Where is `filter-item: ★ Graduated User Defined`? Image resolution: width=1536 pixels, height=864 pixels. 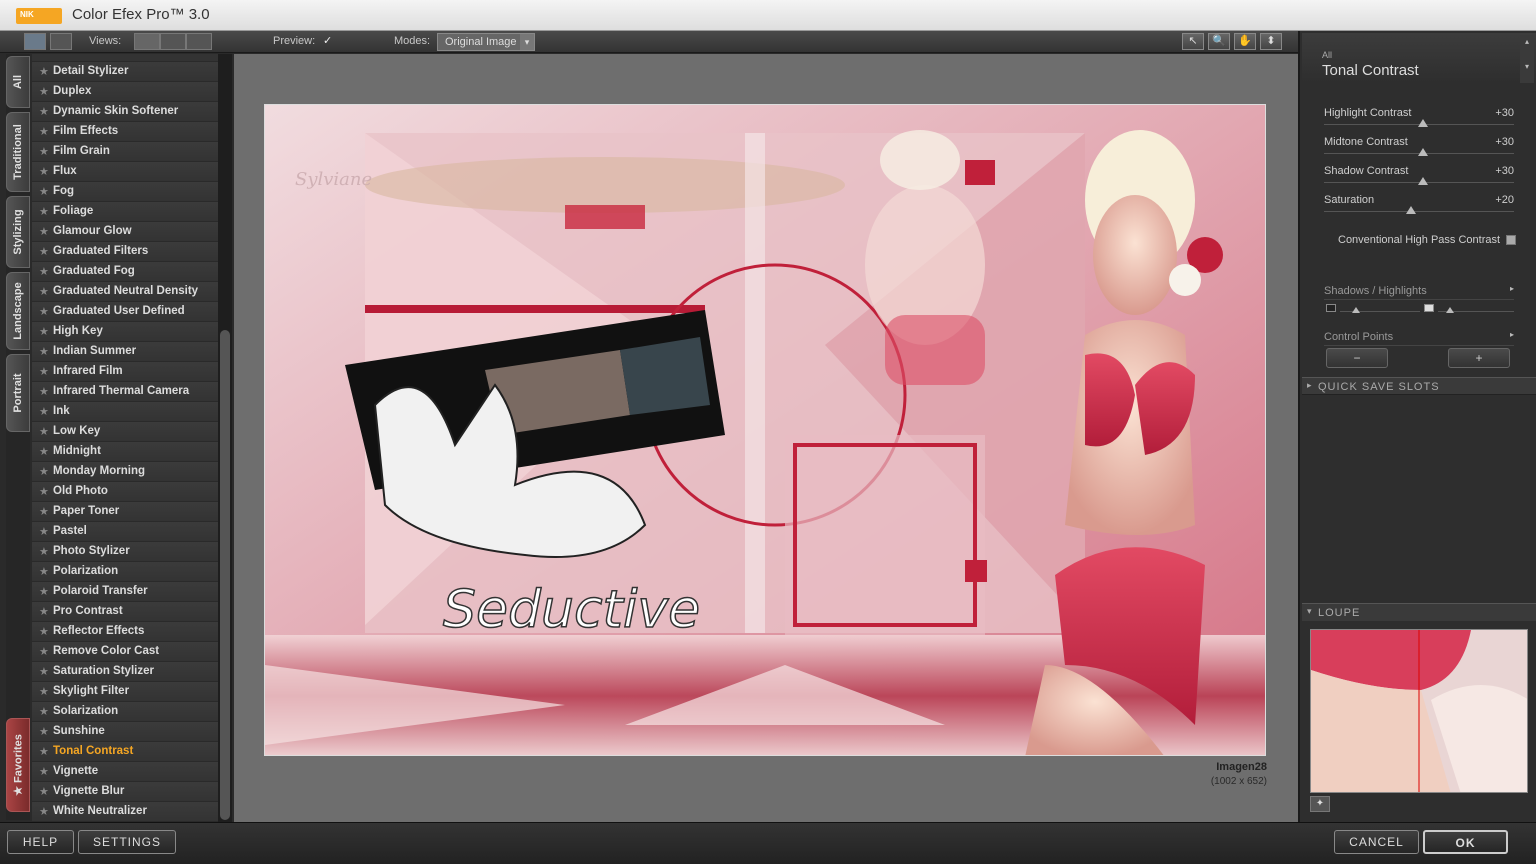
filter-item: ★ Graduated User Defined is located at coordinates (125, 312).